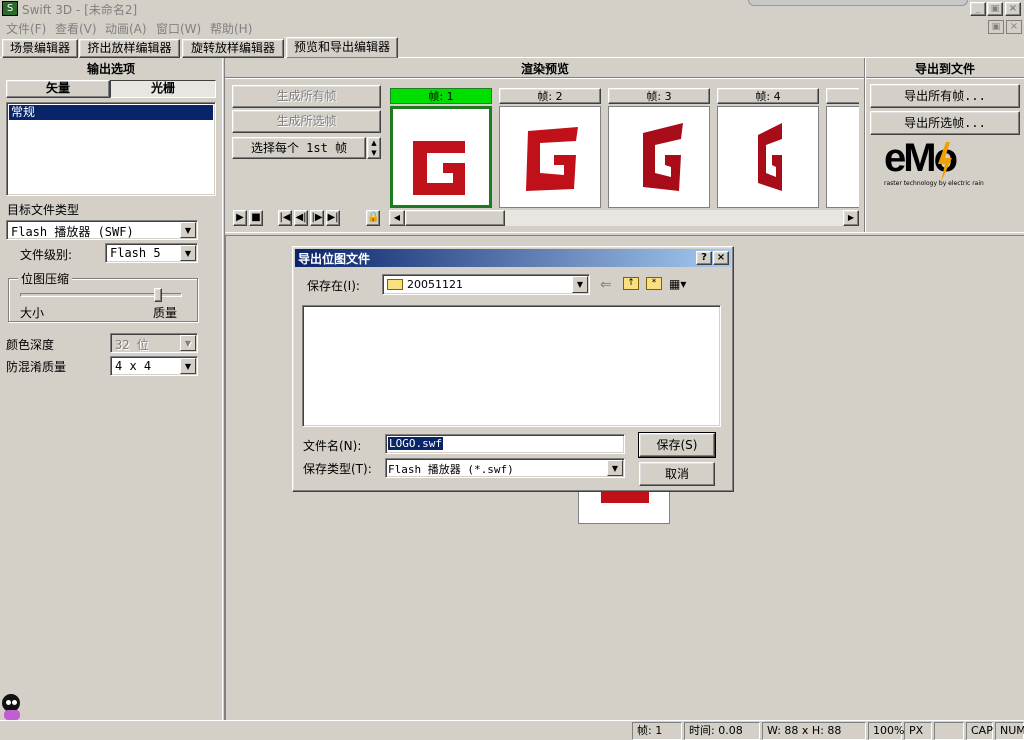  I want to click on target-type-select: Flash 播放器 (SWF) ▼, so click(102, 230).